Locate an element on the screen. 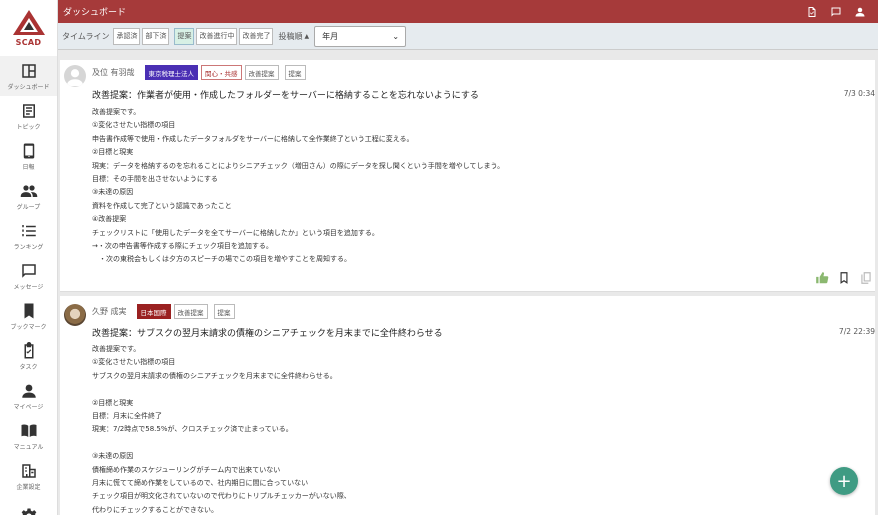 Image resolution: width=878 pixels, height=515 pixels. body-line: 月末に慌てて締め作業をしているので、社内期日に間に合っていない is located at coordinates (200, 483).